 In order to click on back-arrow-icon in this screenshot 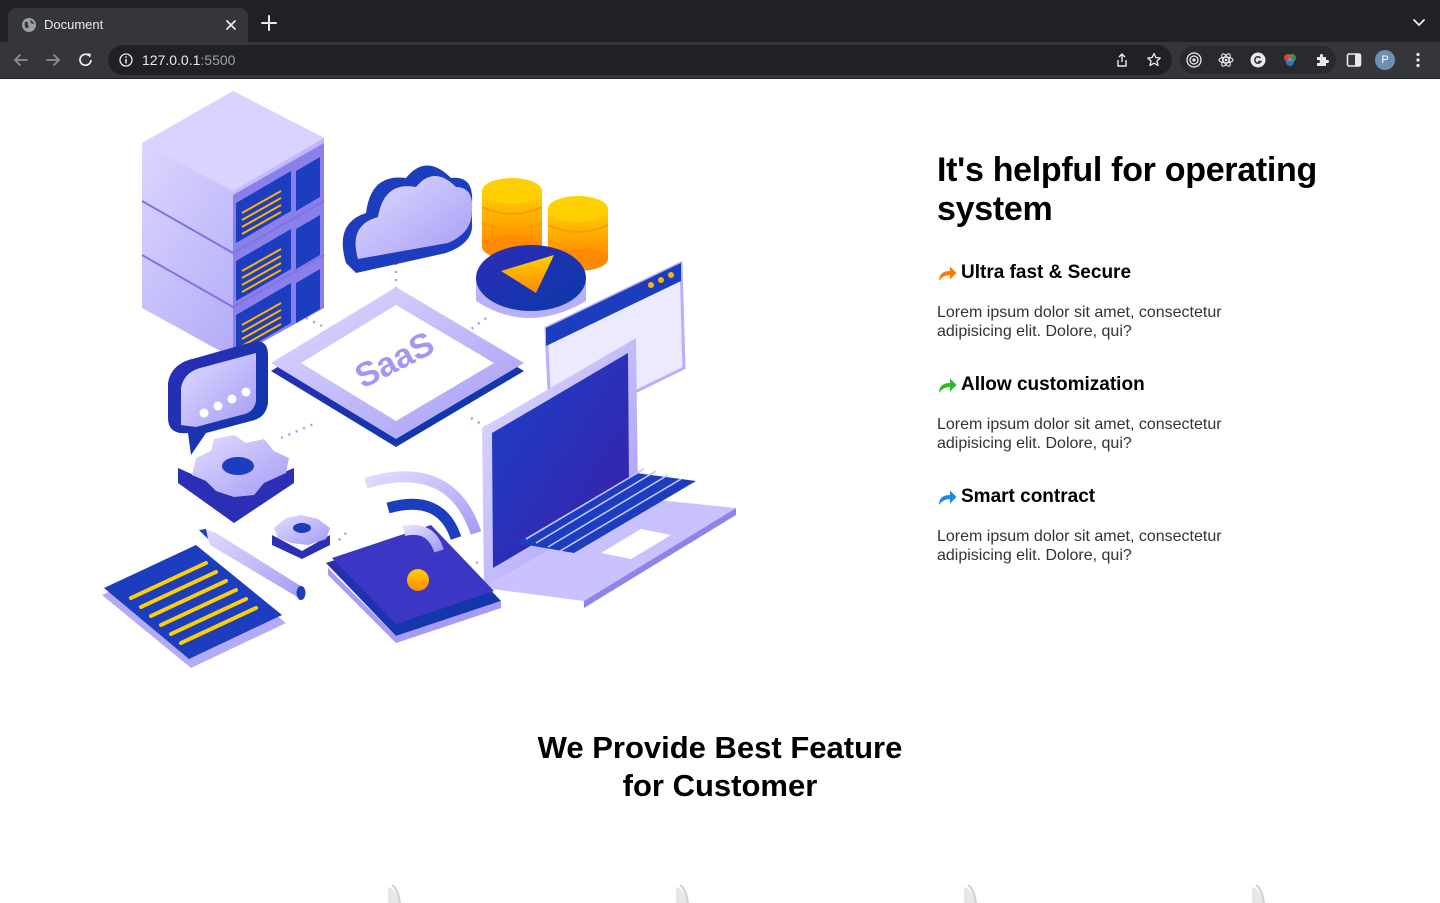, I will do `click(21, 60)`.